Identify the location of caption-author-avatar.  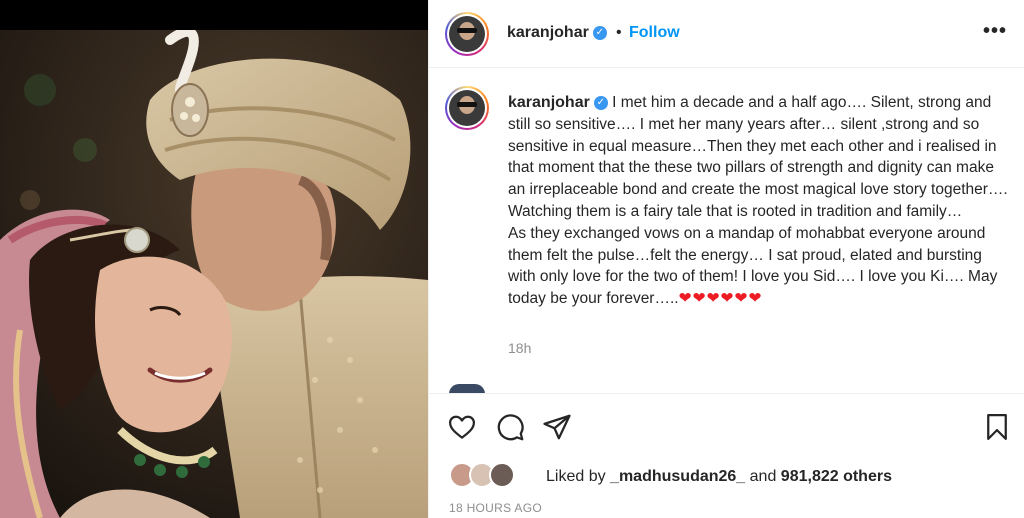
(467, 108).